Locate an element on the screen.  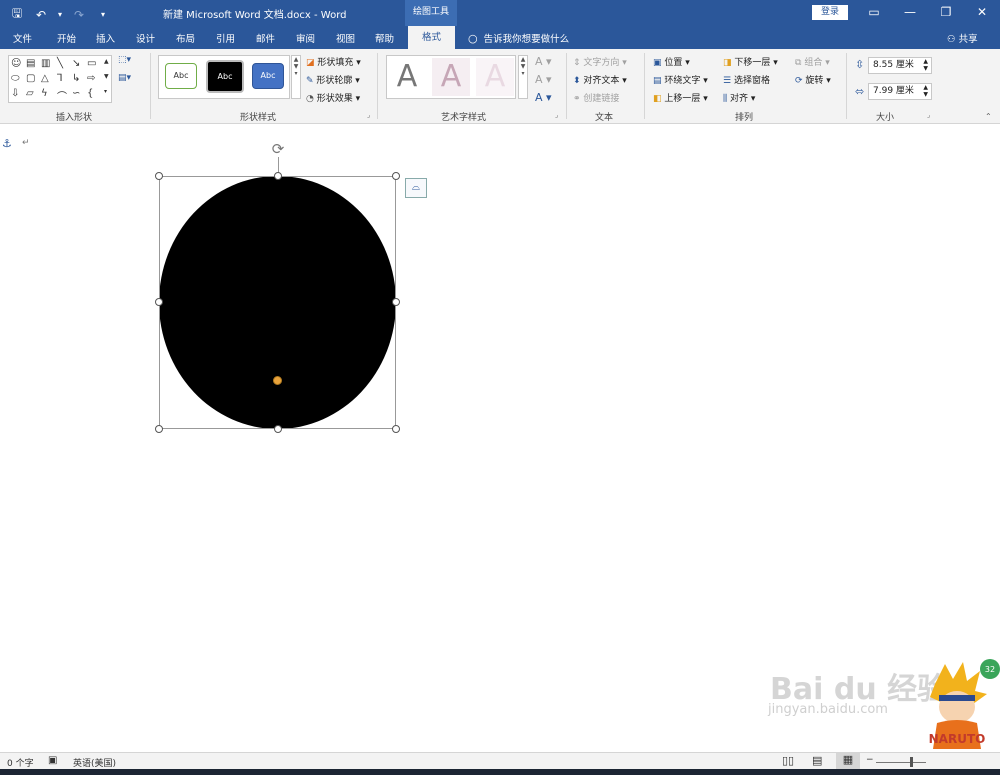
tab-layout: 布局 is located at coordinates (185, 38).